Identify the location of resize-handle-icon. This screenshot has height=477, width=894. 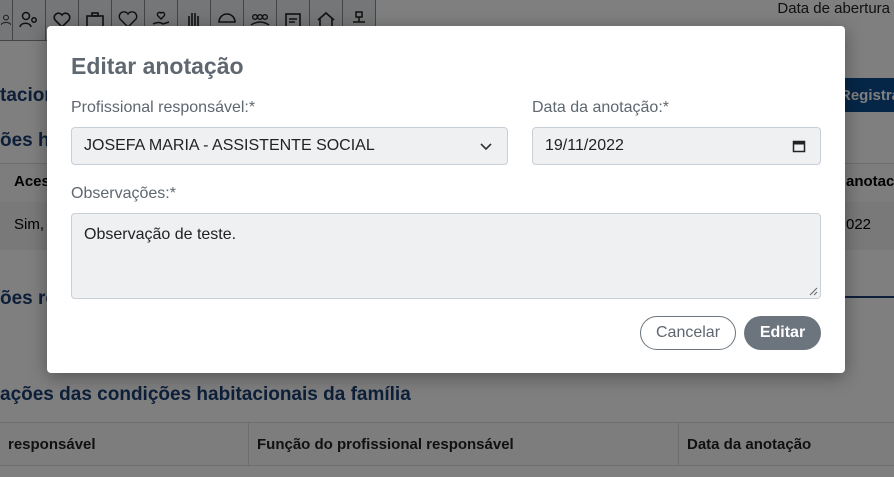
(813, 291).